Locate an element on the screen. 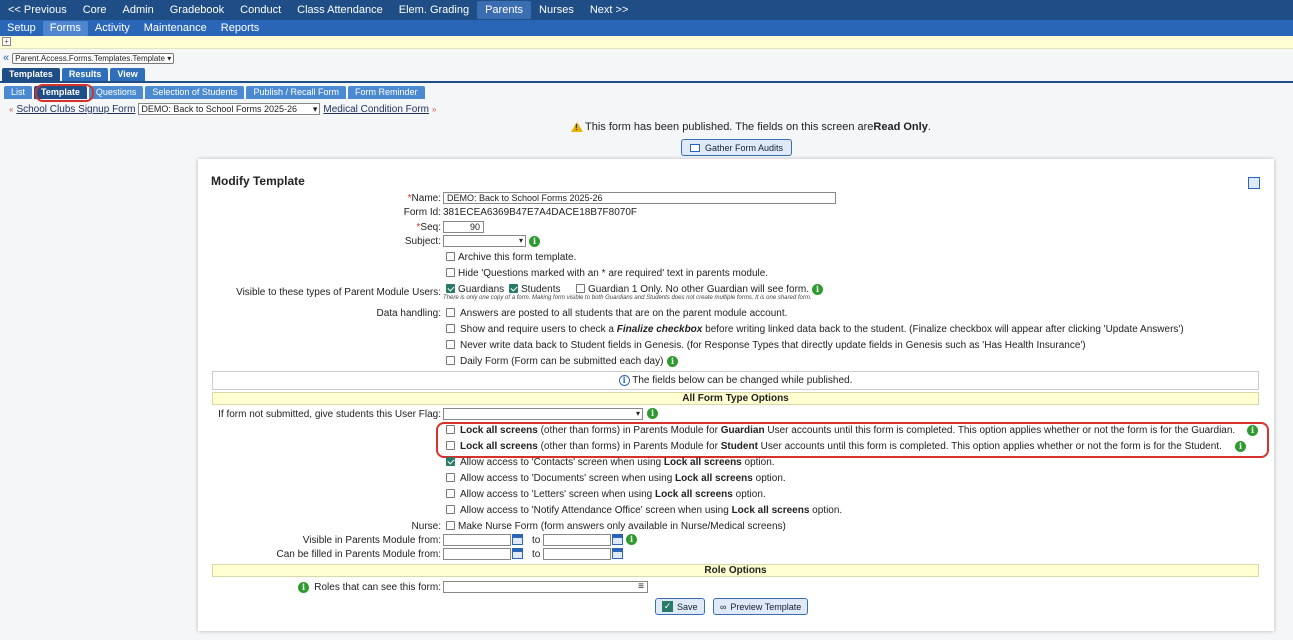  hide-required-checkbox is located at coordinates (450, 272).